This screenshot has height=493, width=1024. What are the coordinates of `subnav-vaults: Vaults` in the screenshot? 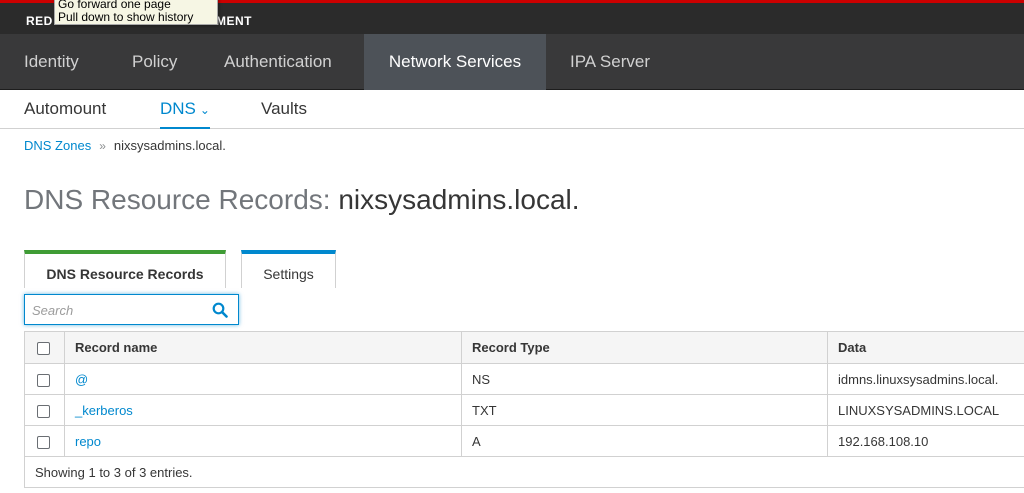 It's located at (284, 109).